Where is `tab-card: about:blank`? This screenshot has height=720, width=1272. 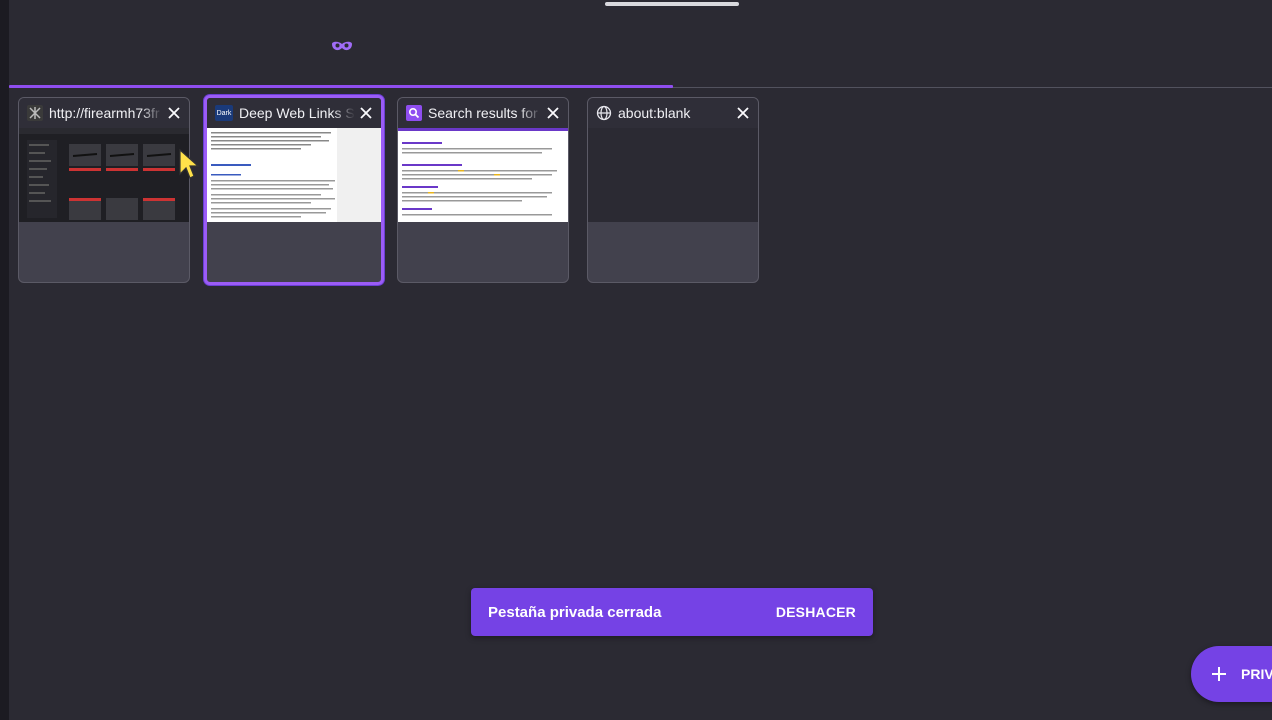 tab-card: about:blank is located at coordinates (673, 190).